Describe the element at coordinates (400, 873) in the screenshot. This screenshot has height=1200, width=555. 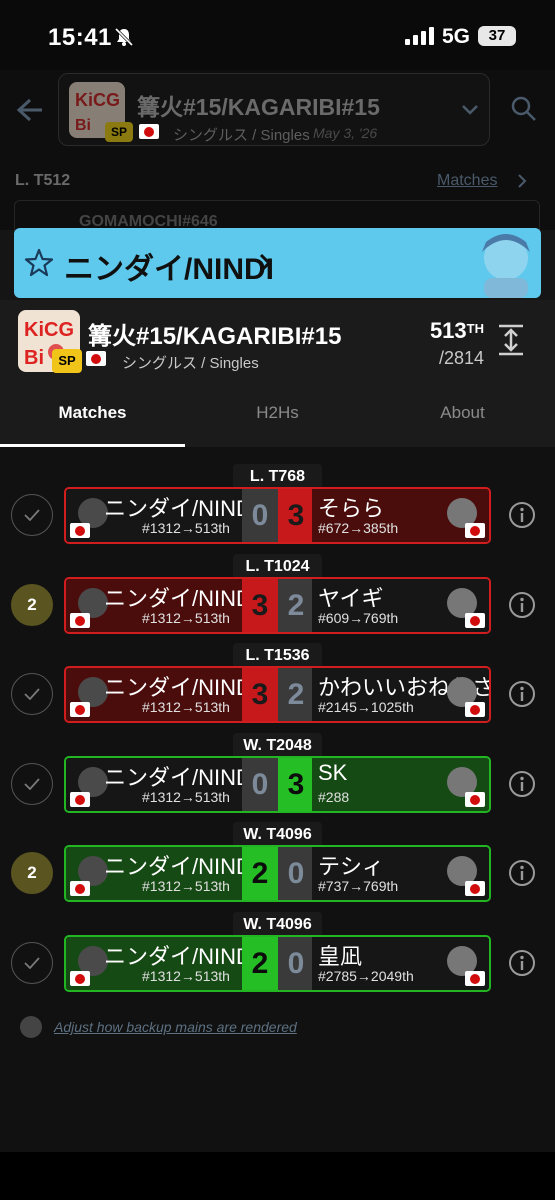
I see `player-two-panel: テシィ #737→769th` at that location.